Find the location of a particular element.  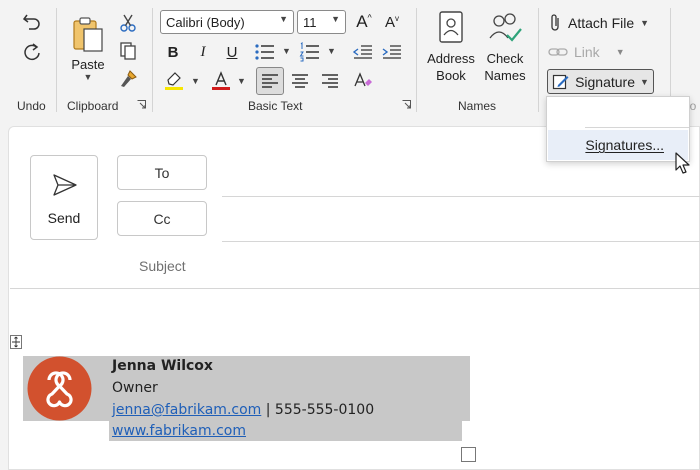

address-book-label-1: Address is located at coordinates (451, 58).